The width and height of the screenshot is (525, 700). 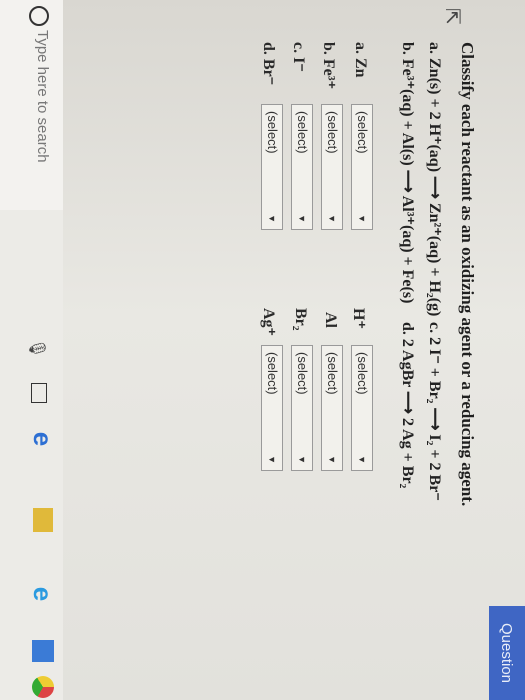 What do you see at coordinates (407, 173) in the screenshot?
I see `equation-b: b. Fe³⁺(aq) + Al(s) ⟶ Al³⁺(aq) + Fe(s)` at bounding box center [407, 173].